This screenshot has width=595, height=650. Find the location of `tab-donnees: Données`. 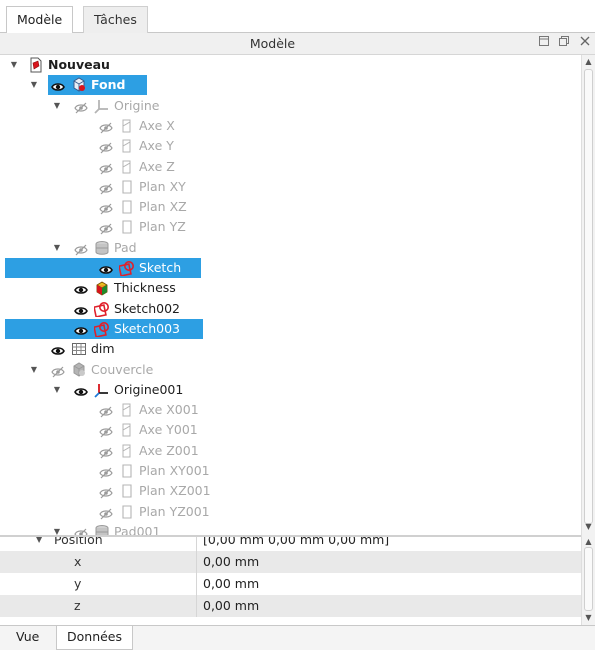

tab-donnees: Données is located at coordinates (95, 638).